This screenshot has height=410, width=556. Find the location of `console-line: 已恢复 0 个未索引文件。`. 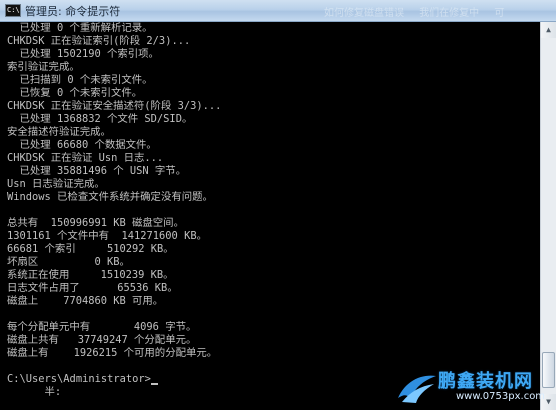

console-line: 已恢复 0 个未索引文件。 is located at coordinates (75, 93).